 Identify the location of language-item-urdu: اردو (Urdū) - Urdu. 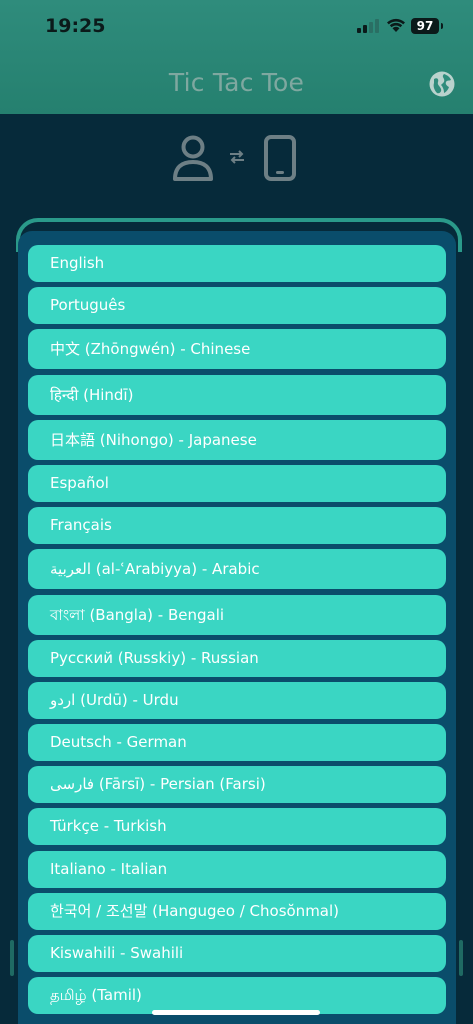
(237, 700).